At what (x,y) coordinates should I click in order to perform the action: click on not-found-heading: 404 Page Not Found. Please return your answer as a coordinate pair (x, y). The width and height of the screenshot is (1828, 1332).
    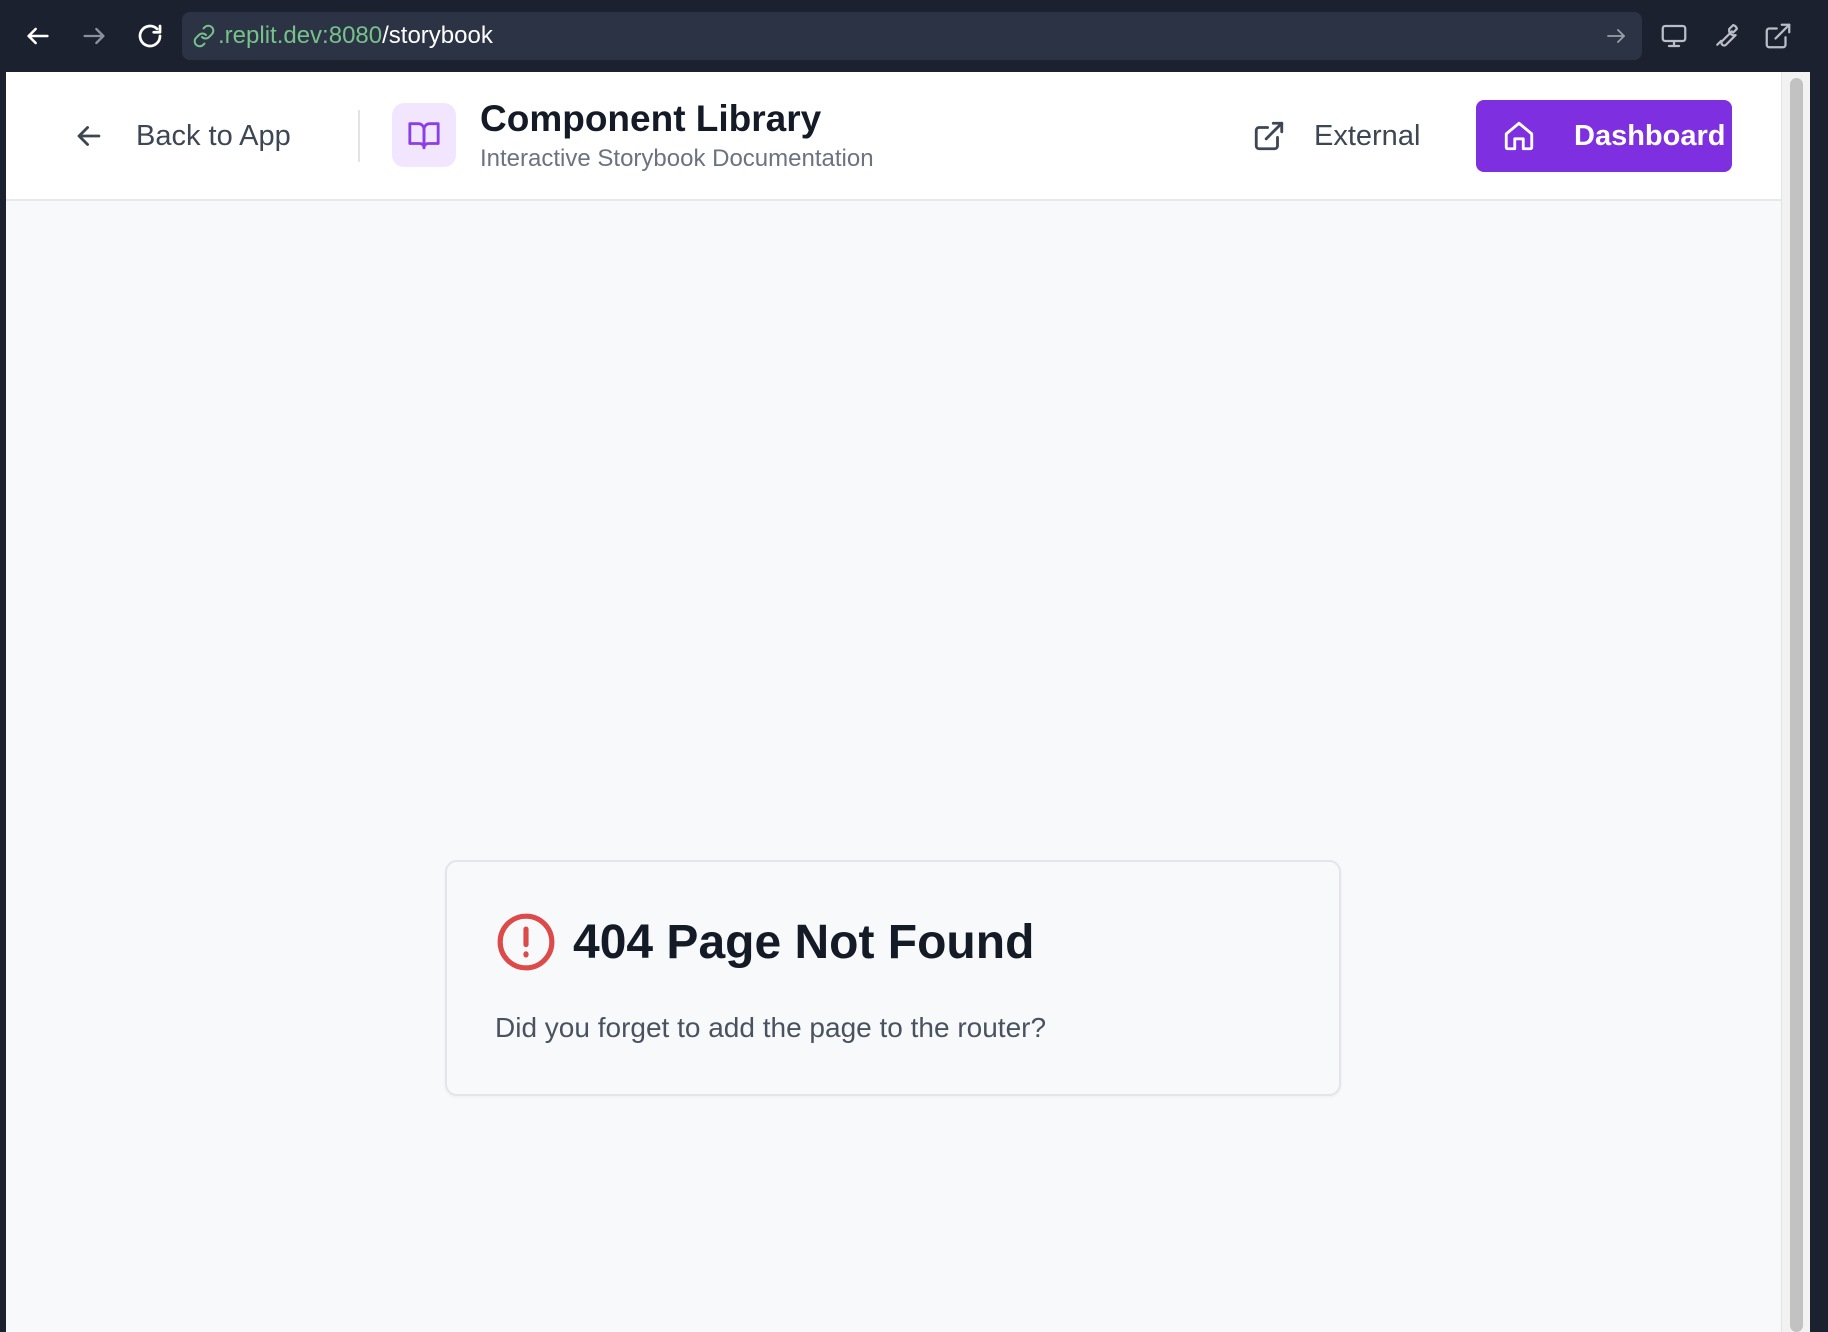
    Looking at the image, I should click on (764, 942).